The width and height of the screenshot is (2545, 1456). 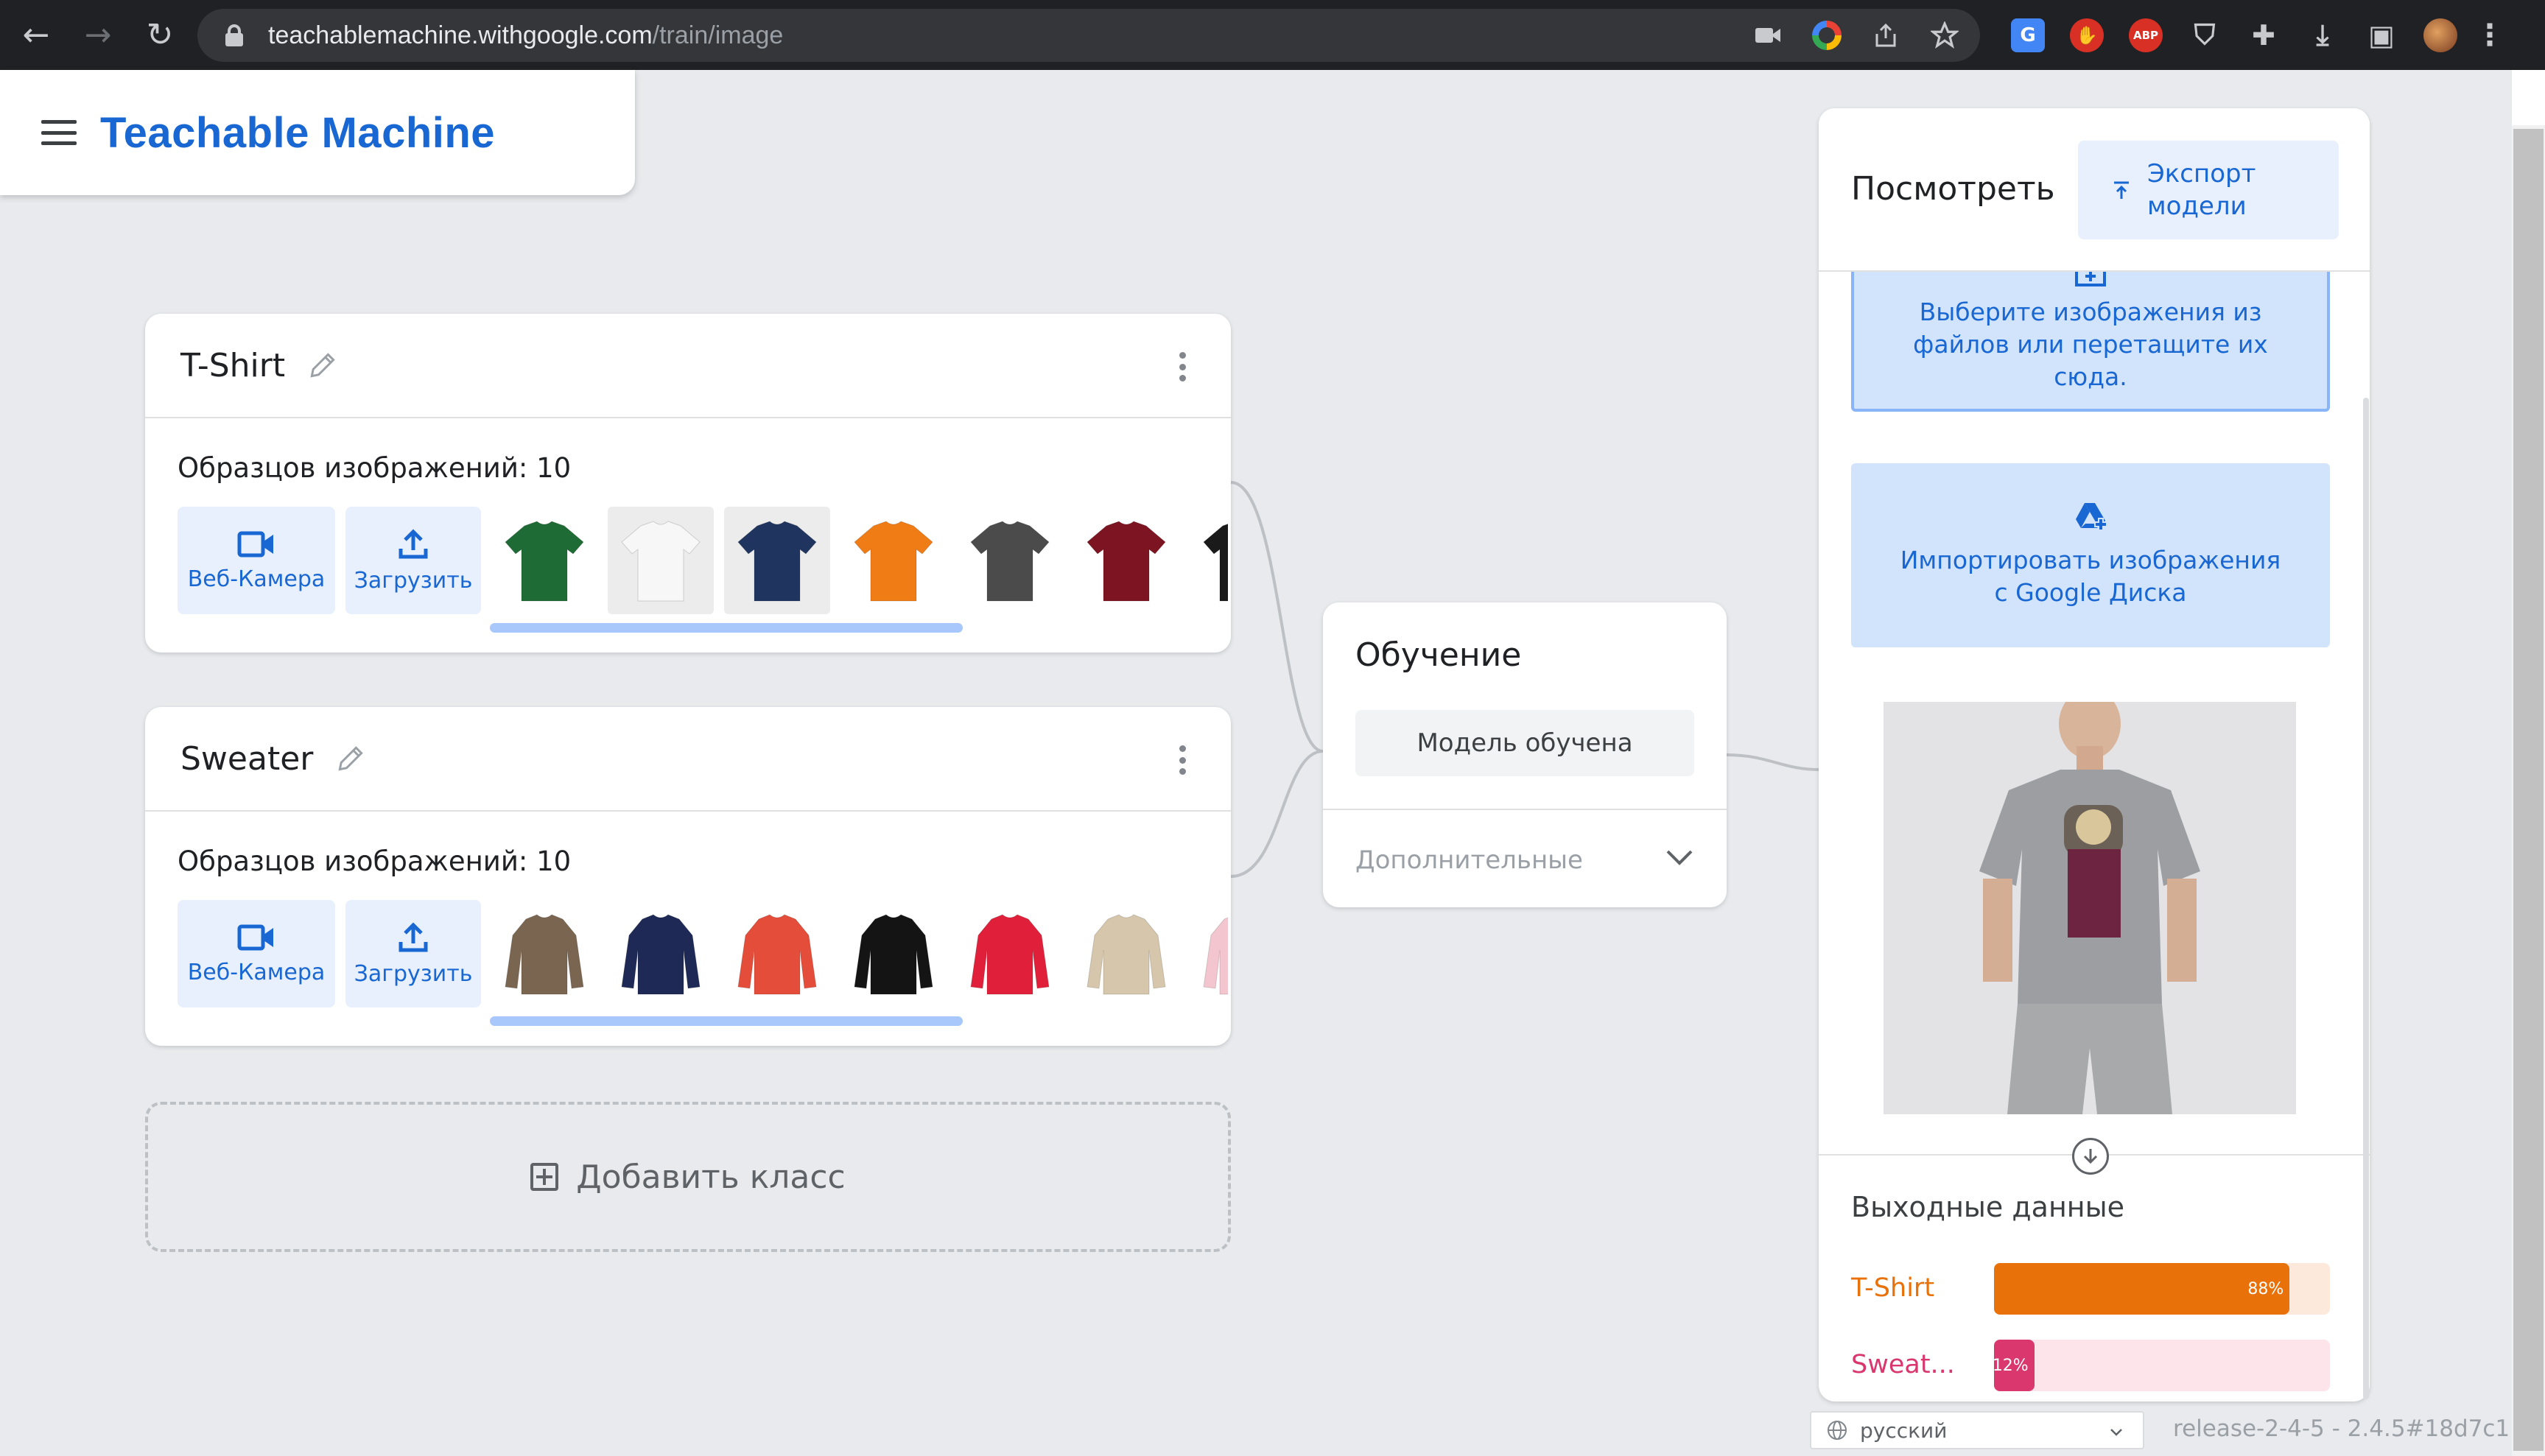 What do you see at coordinates (1768, 35) in the screenshot?
I see `camera-blocked-icon` at bounding box center [1768, 35].